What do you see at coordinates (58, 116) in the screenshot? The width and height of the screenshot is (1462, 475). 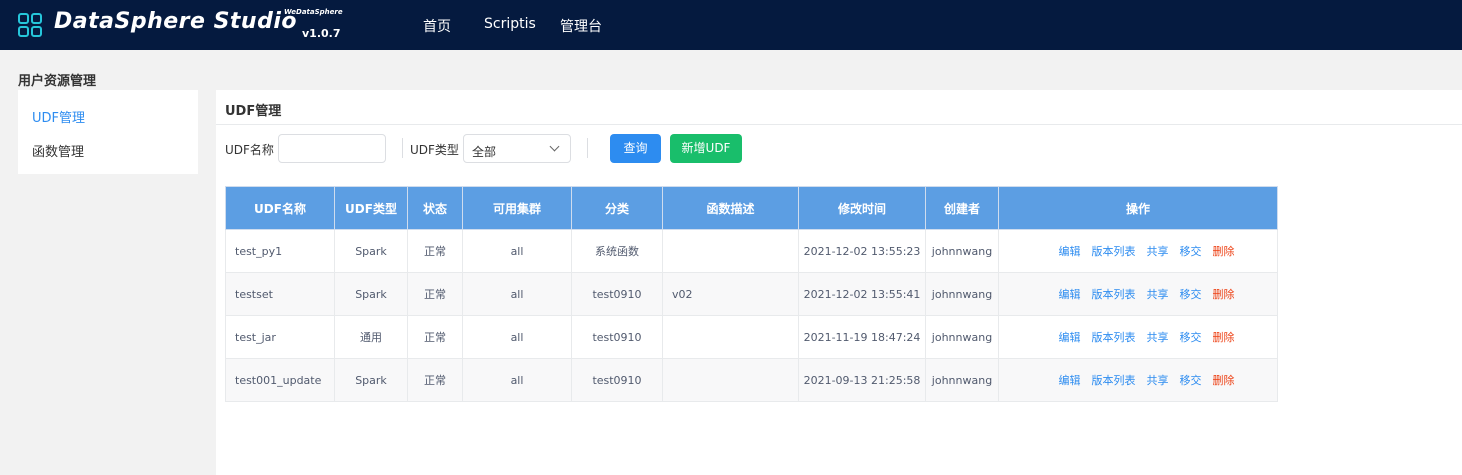 I see `menu-item-udf-management: UDF管理` at bounding box center [58, 116].